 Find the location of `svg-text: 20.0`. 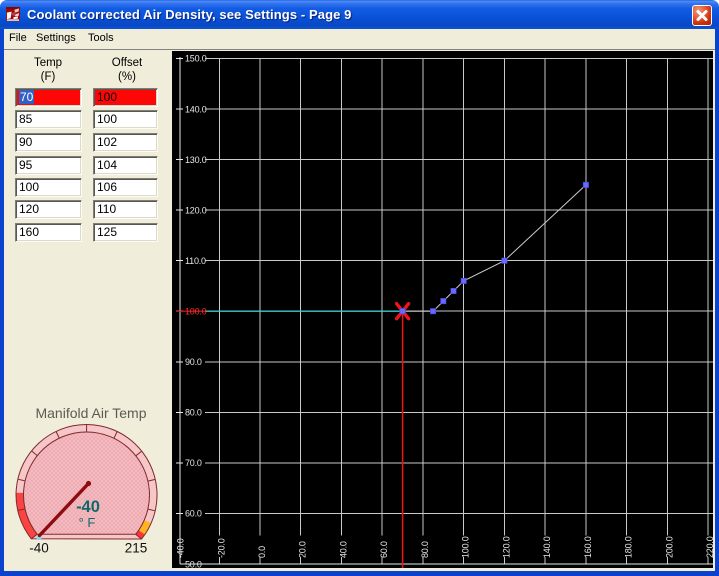

svg-text: 20.0 is located at coordinates (303, 549).